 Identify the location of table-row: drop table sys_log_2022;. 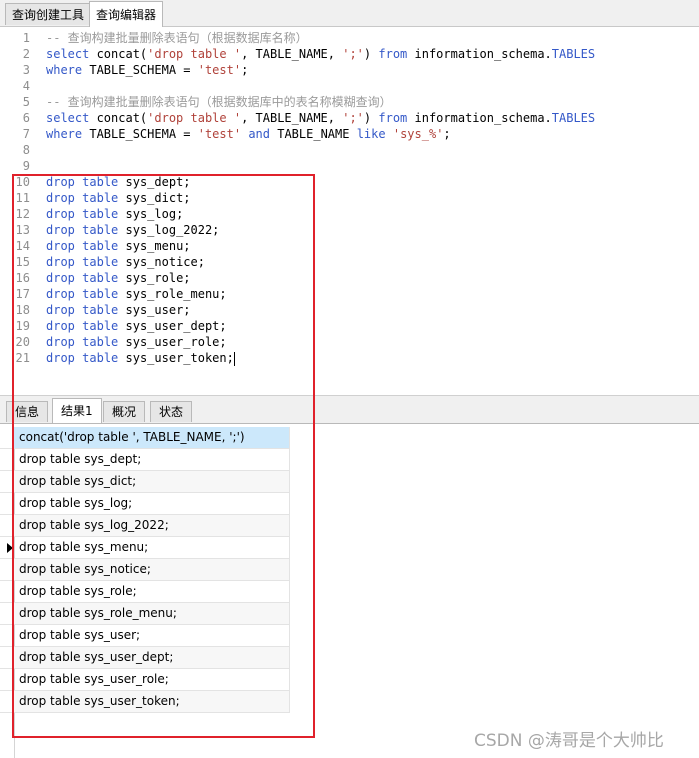
(145, 526).